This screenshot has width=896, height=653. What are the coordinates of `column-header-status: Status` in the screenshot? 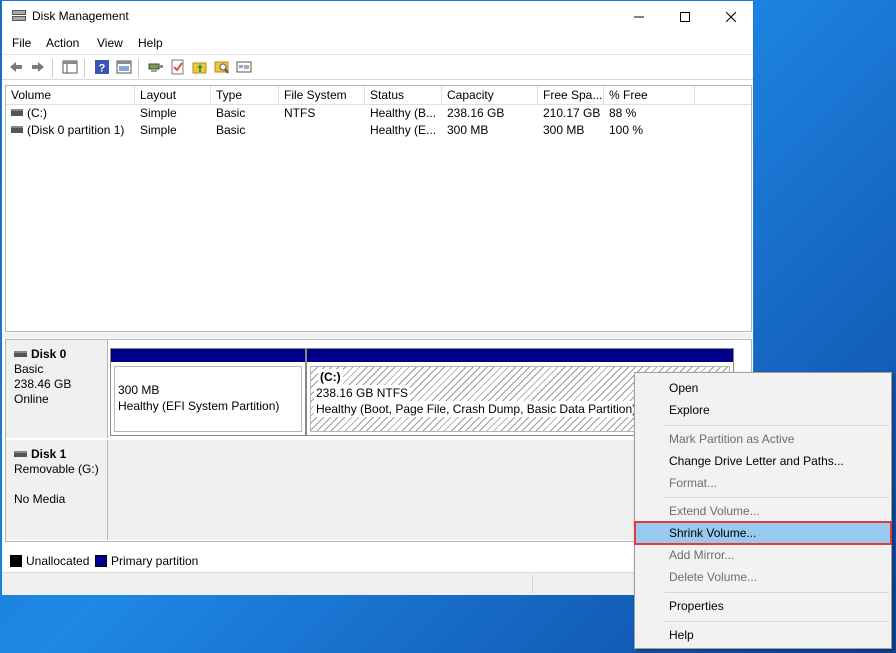 It's located at (403, 95).